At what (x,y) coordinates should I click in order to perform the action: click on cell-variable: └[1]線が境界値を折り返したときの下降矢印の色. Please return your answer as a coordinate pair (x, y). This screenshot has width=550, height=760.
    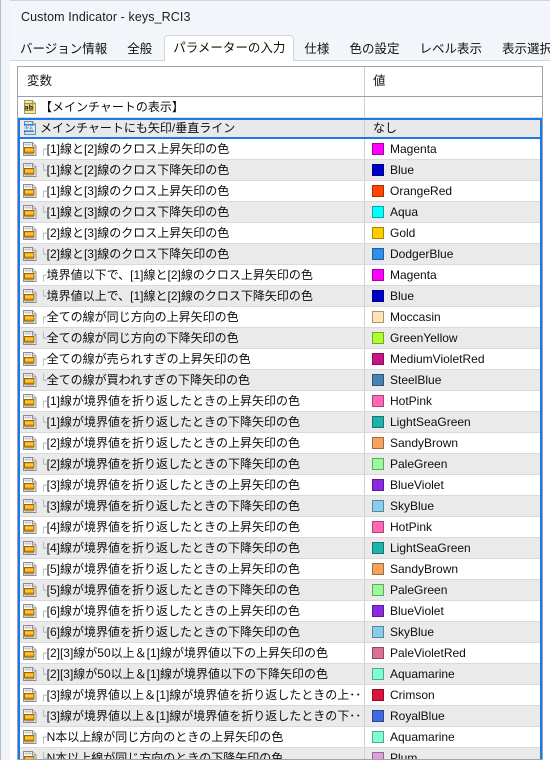
    Looking at the image, I should click on (191, 422).